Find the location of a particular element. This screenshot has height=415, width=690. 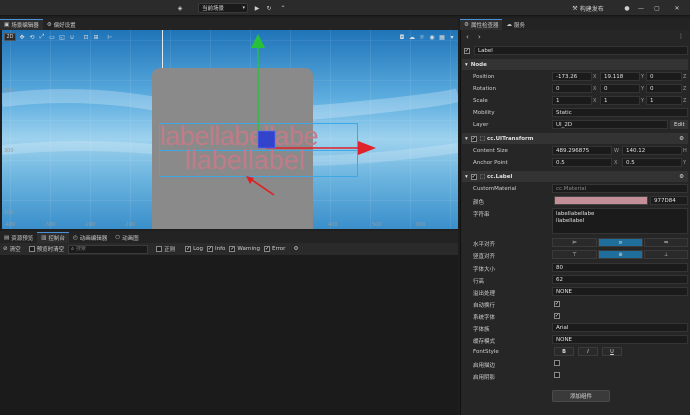

nav-forward-icon: › is located at coordinates (479, 37).